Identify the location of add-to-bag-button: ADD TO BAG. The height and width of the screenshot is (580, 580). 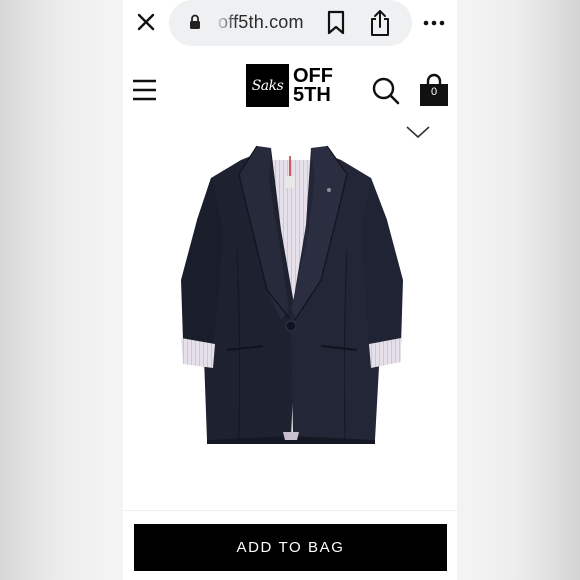
(290, 547).